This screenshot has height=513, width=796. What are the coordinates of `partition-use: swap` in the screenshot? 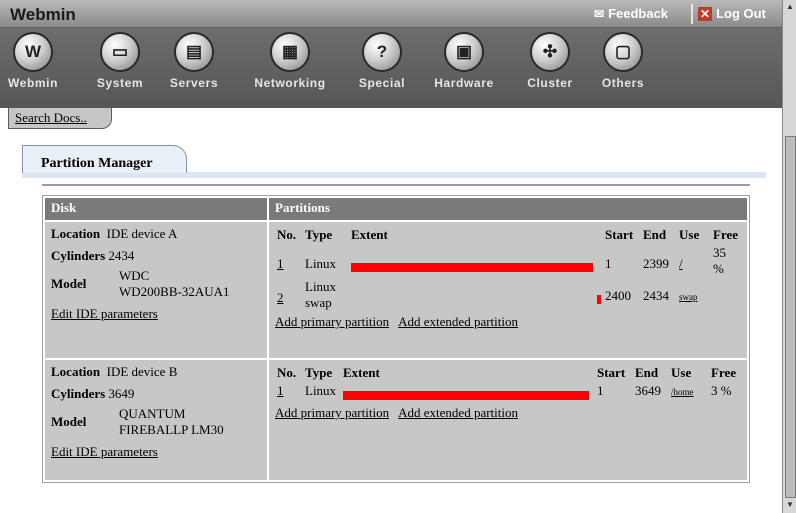 It's located at (688, 297).